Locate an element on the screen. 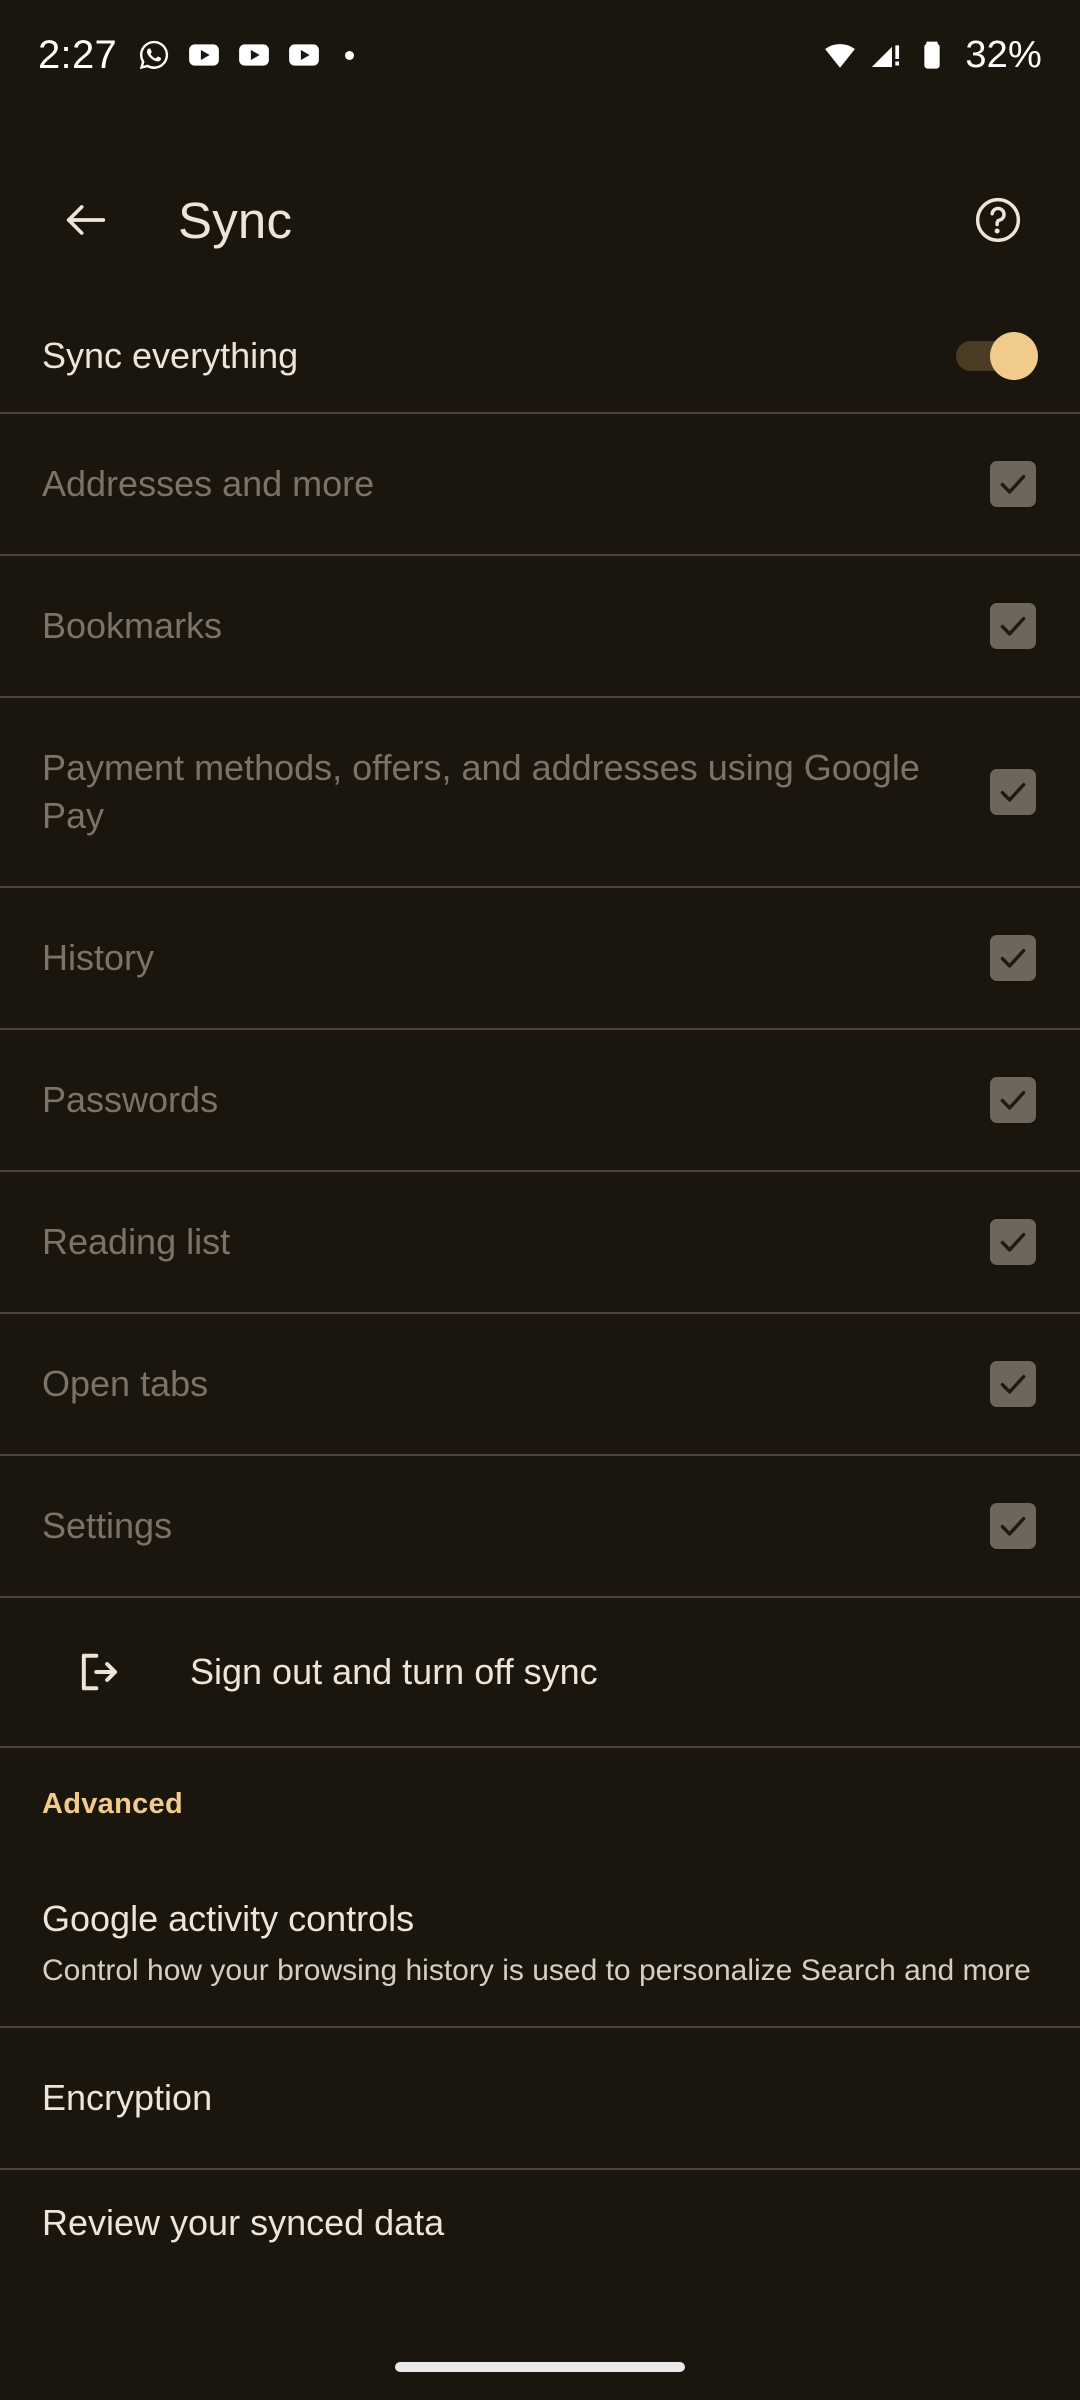 Image resolution: width=1080 pixels, height=2400 pixels. sync-datatype-row: History is located at coordinates (540, 958).